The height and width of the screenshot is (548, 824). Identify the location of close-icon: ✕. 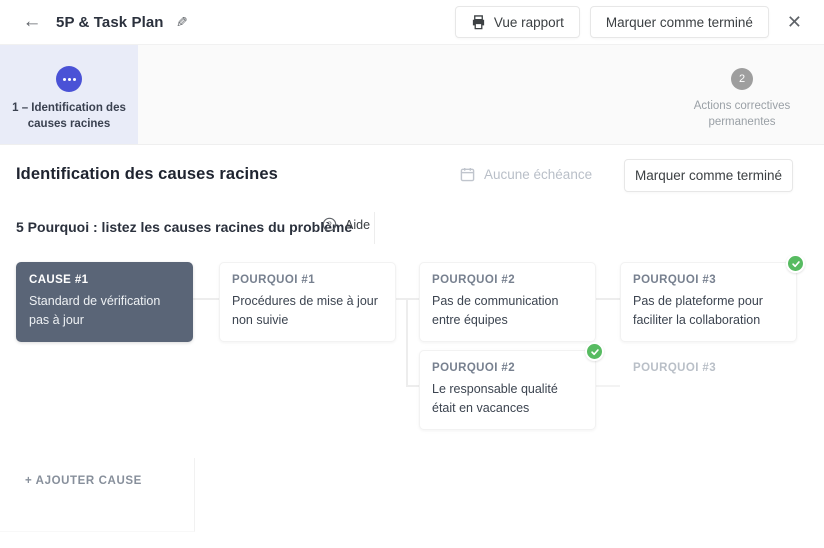
(794, 22).